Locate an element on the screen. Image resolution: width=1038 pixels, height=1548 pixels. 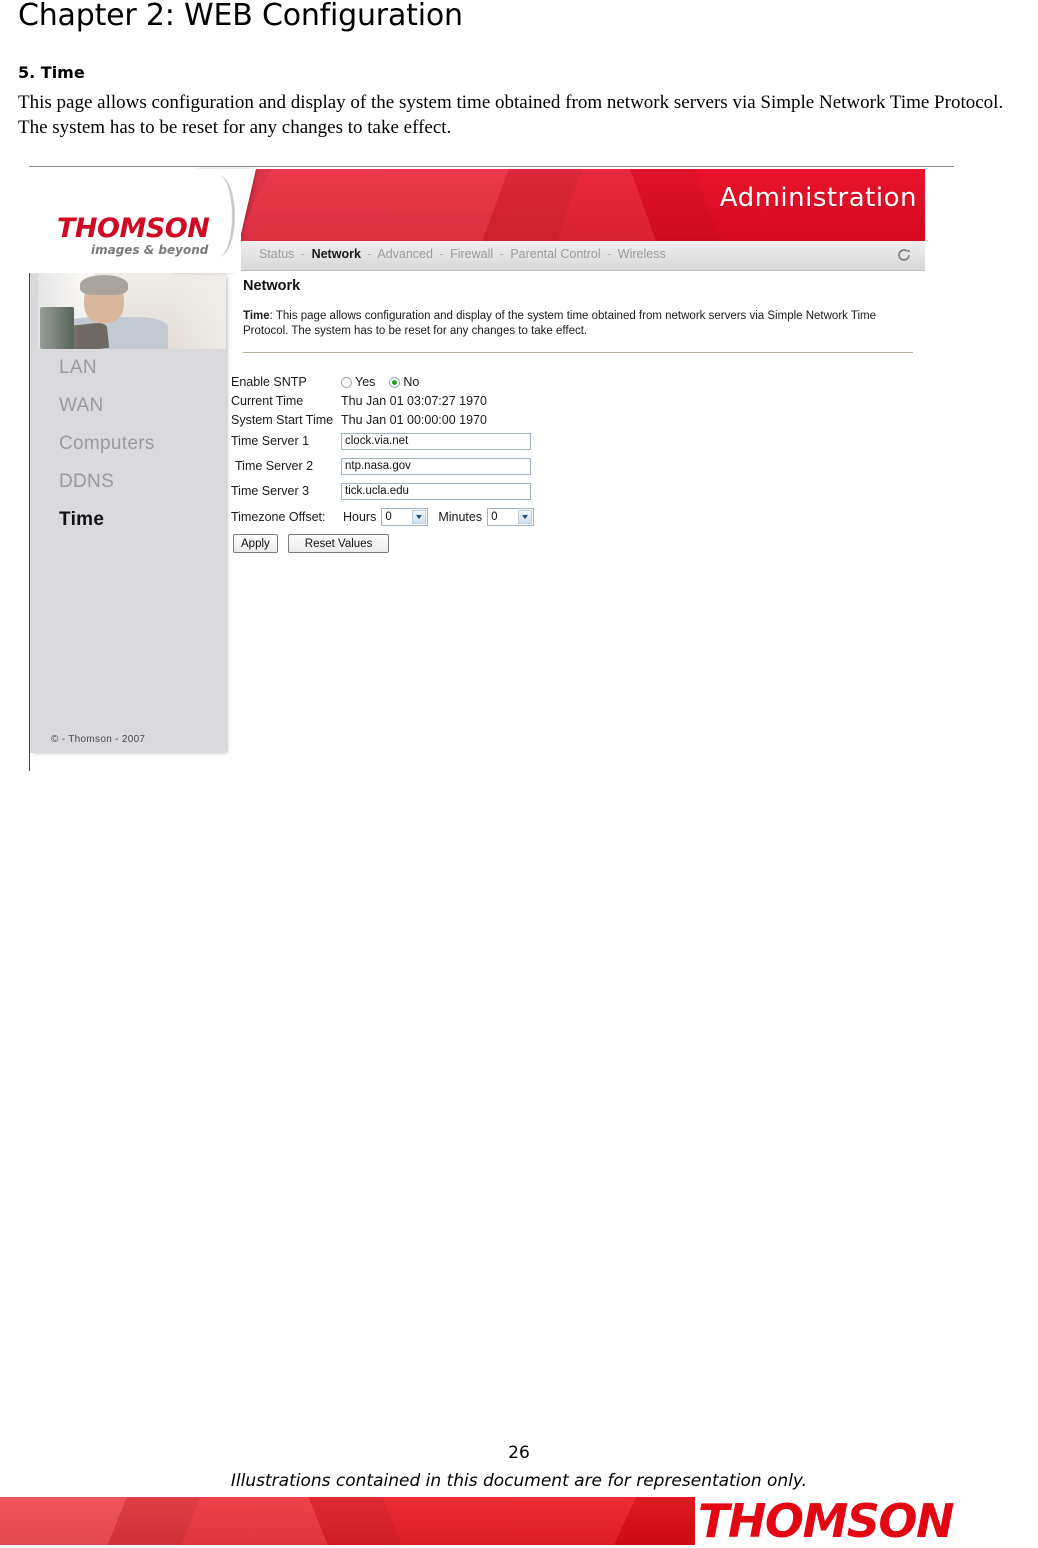
row-time-server-2: Time Server 2 is located at coordinates (382, 466).